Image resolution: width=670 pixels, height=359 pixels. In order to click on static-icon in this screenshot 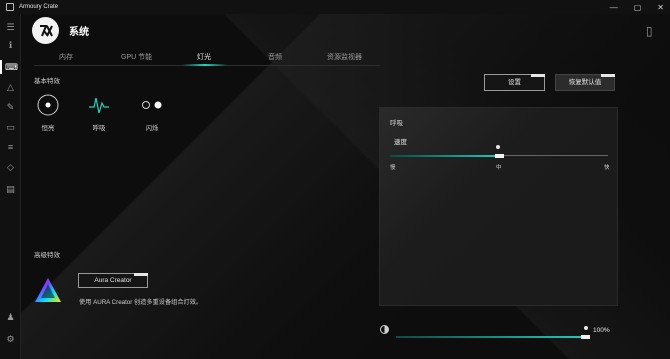, I will do `click(48, 105)`.